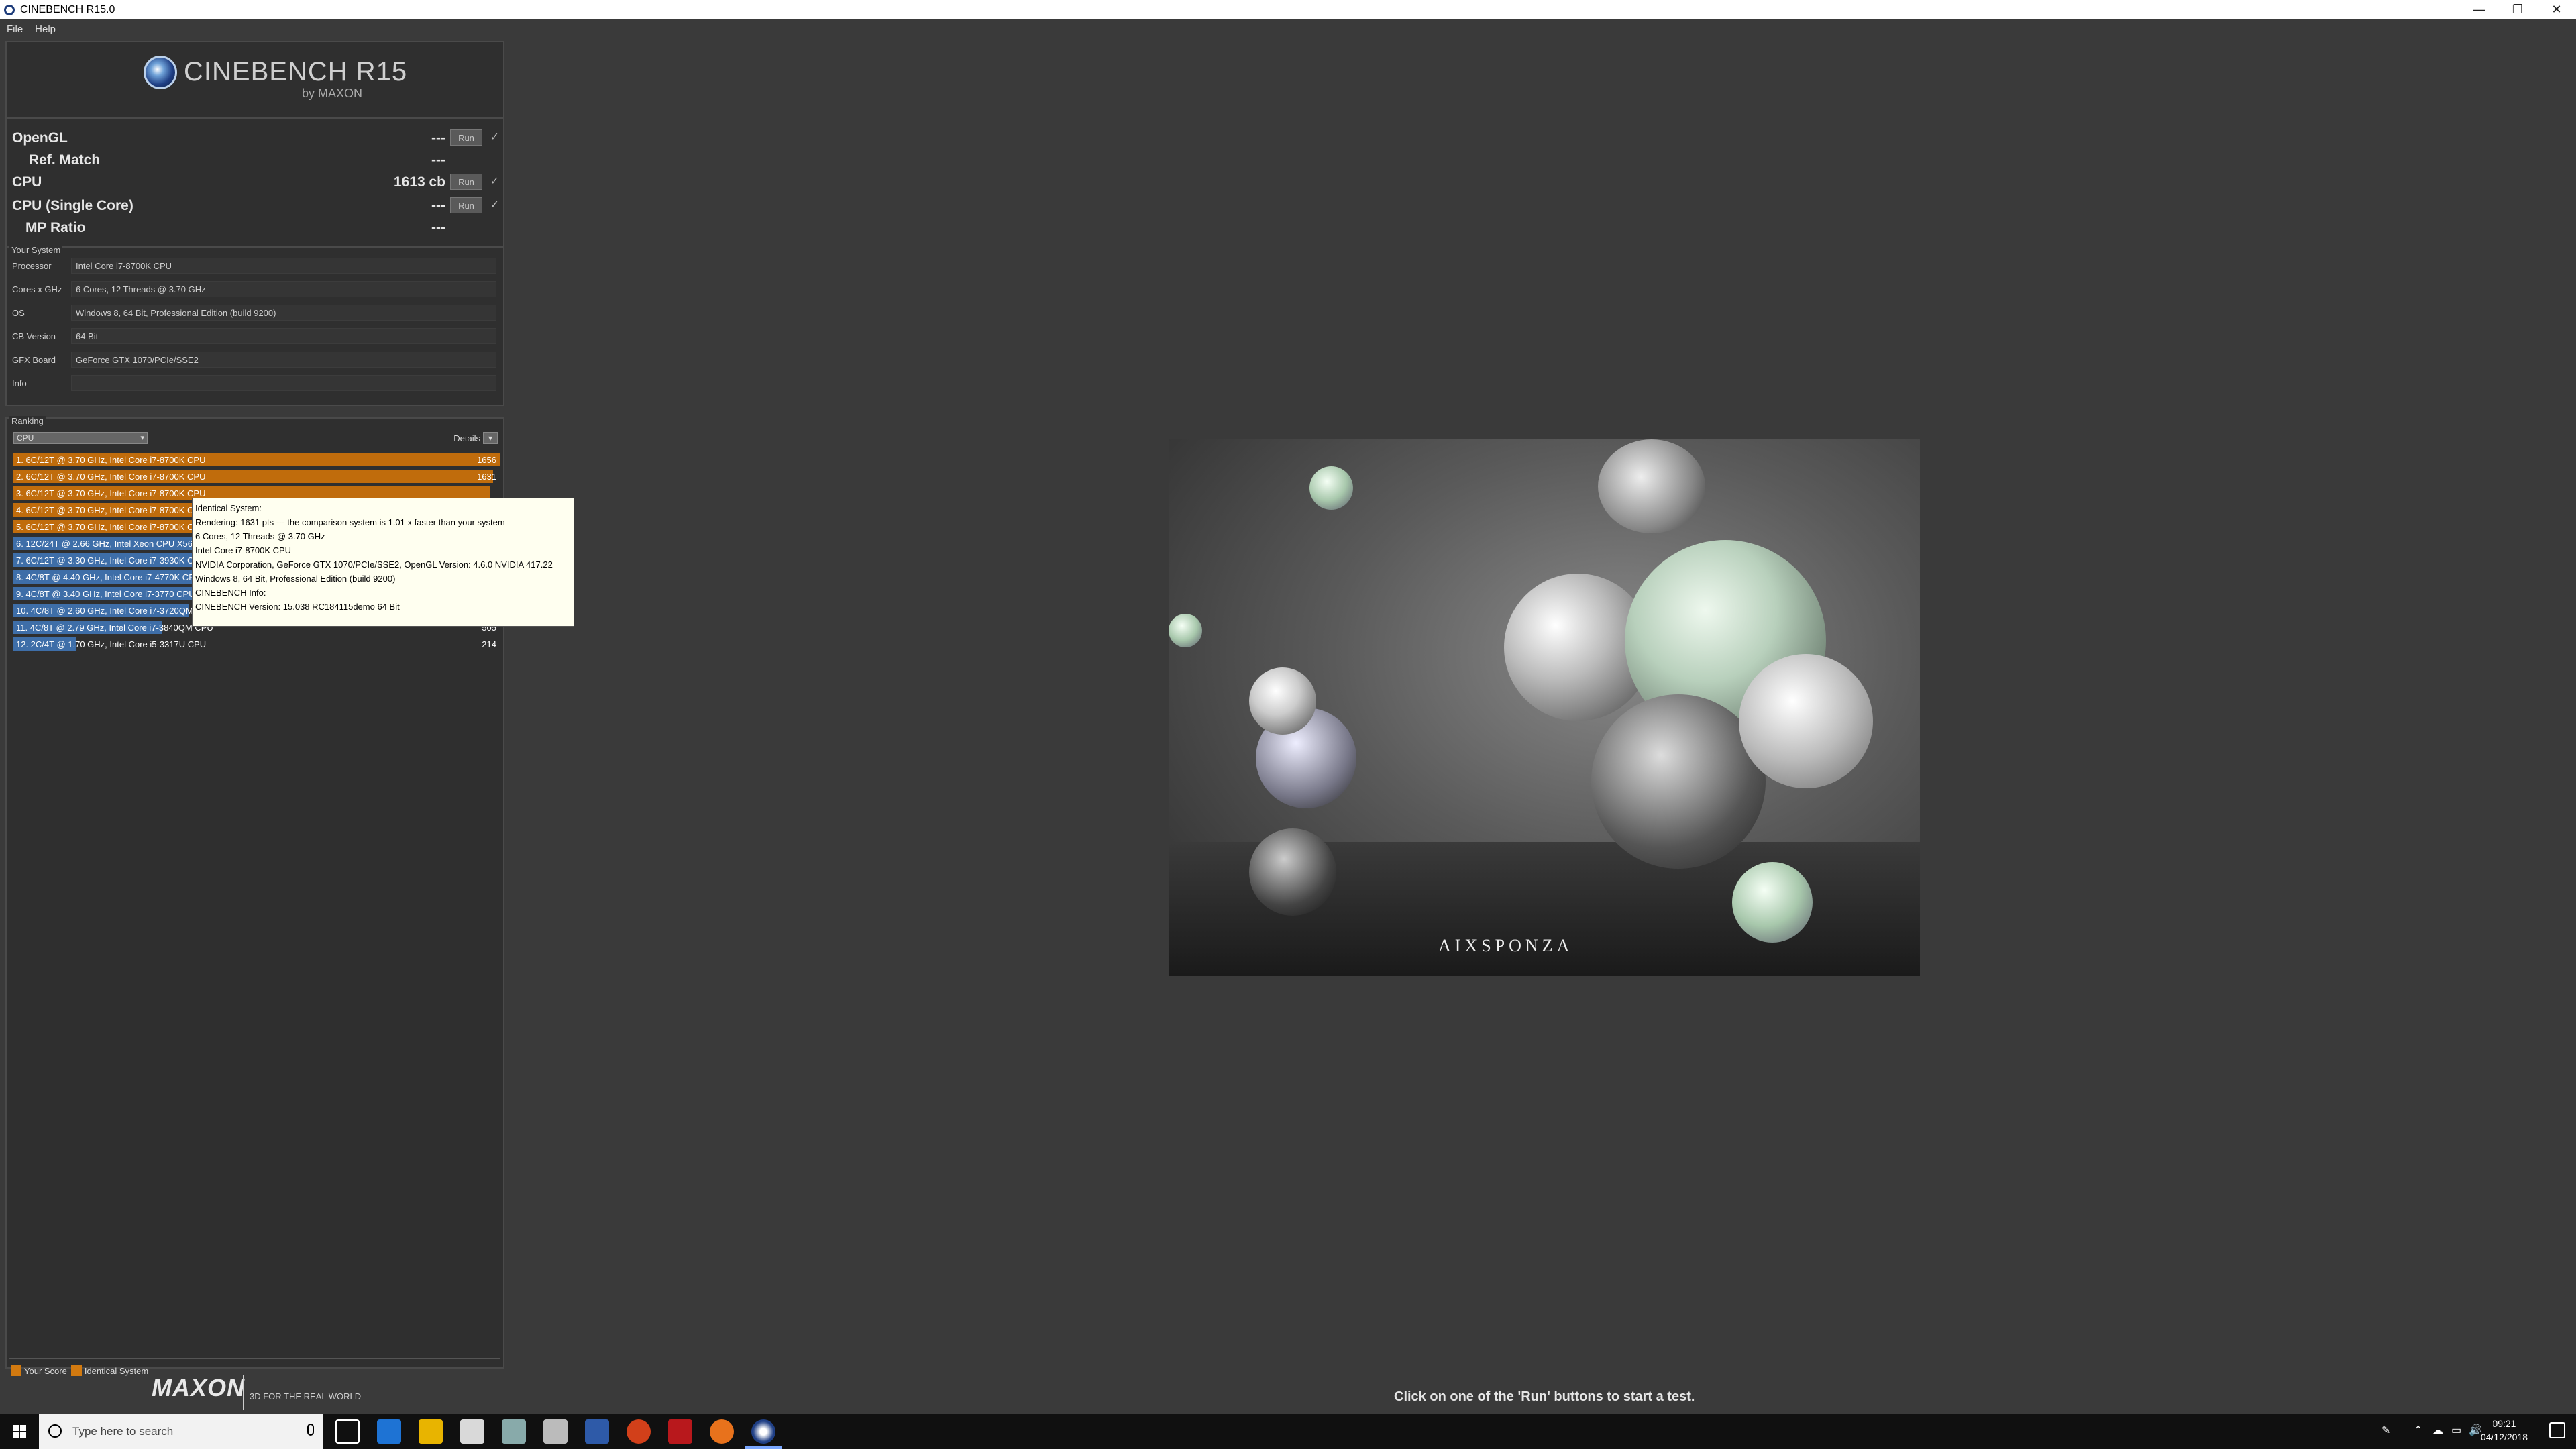 The width and height of the screenshot is (2576, 1449). I want to click on ranking-type-select: CPU ▾, so click(80, 438).